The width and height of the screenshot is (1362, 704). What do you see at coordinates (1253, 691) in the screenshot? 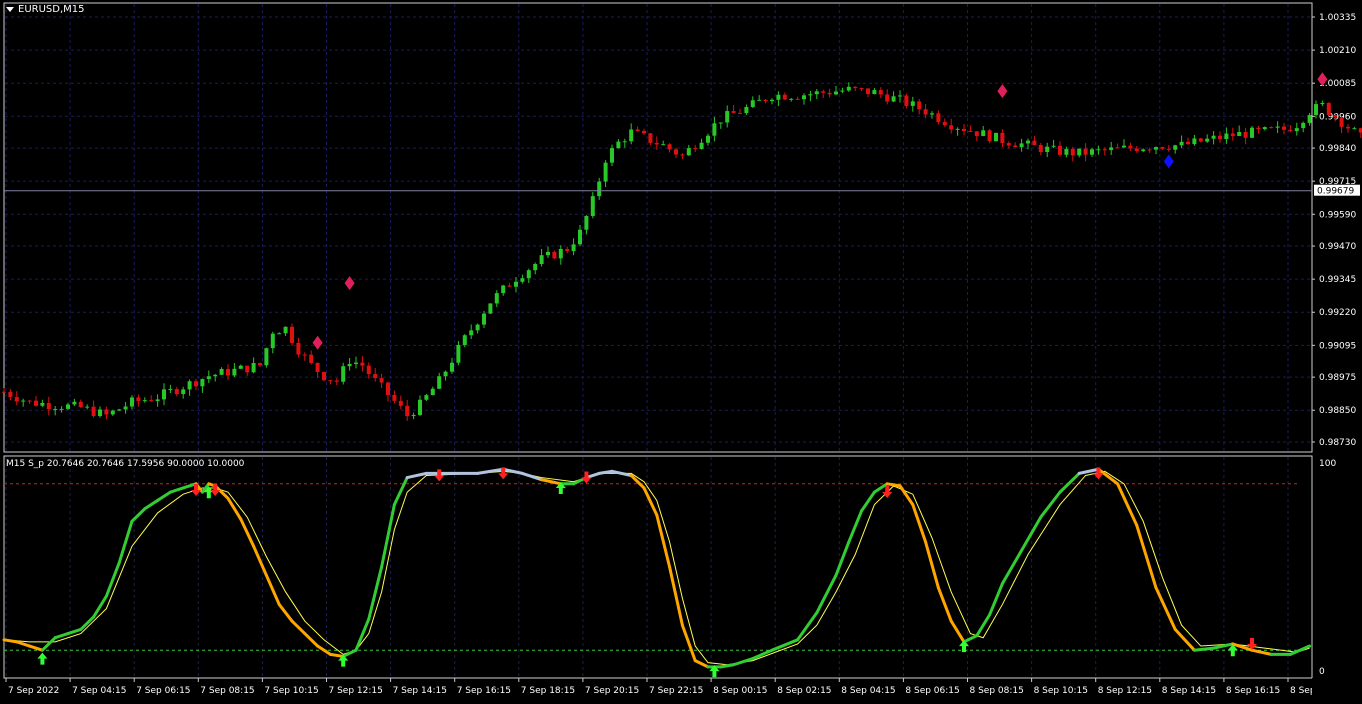
I see `time-tick-label: 8 Sep 16:15` at bounding box center [1253, 691].